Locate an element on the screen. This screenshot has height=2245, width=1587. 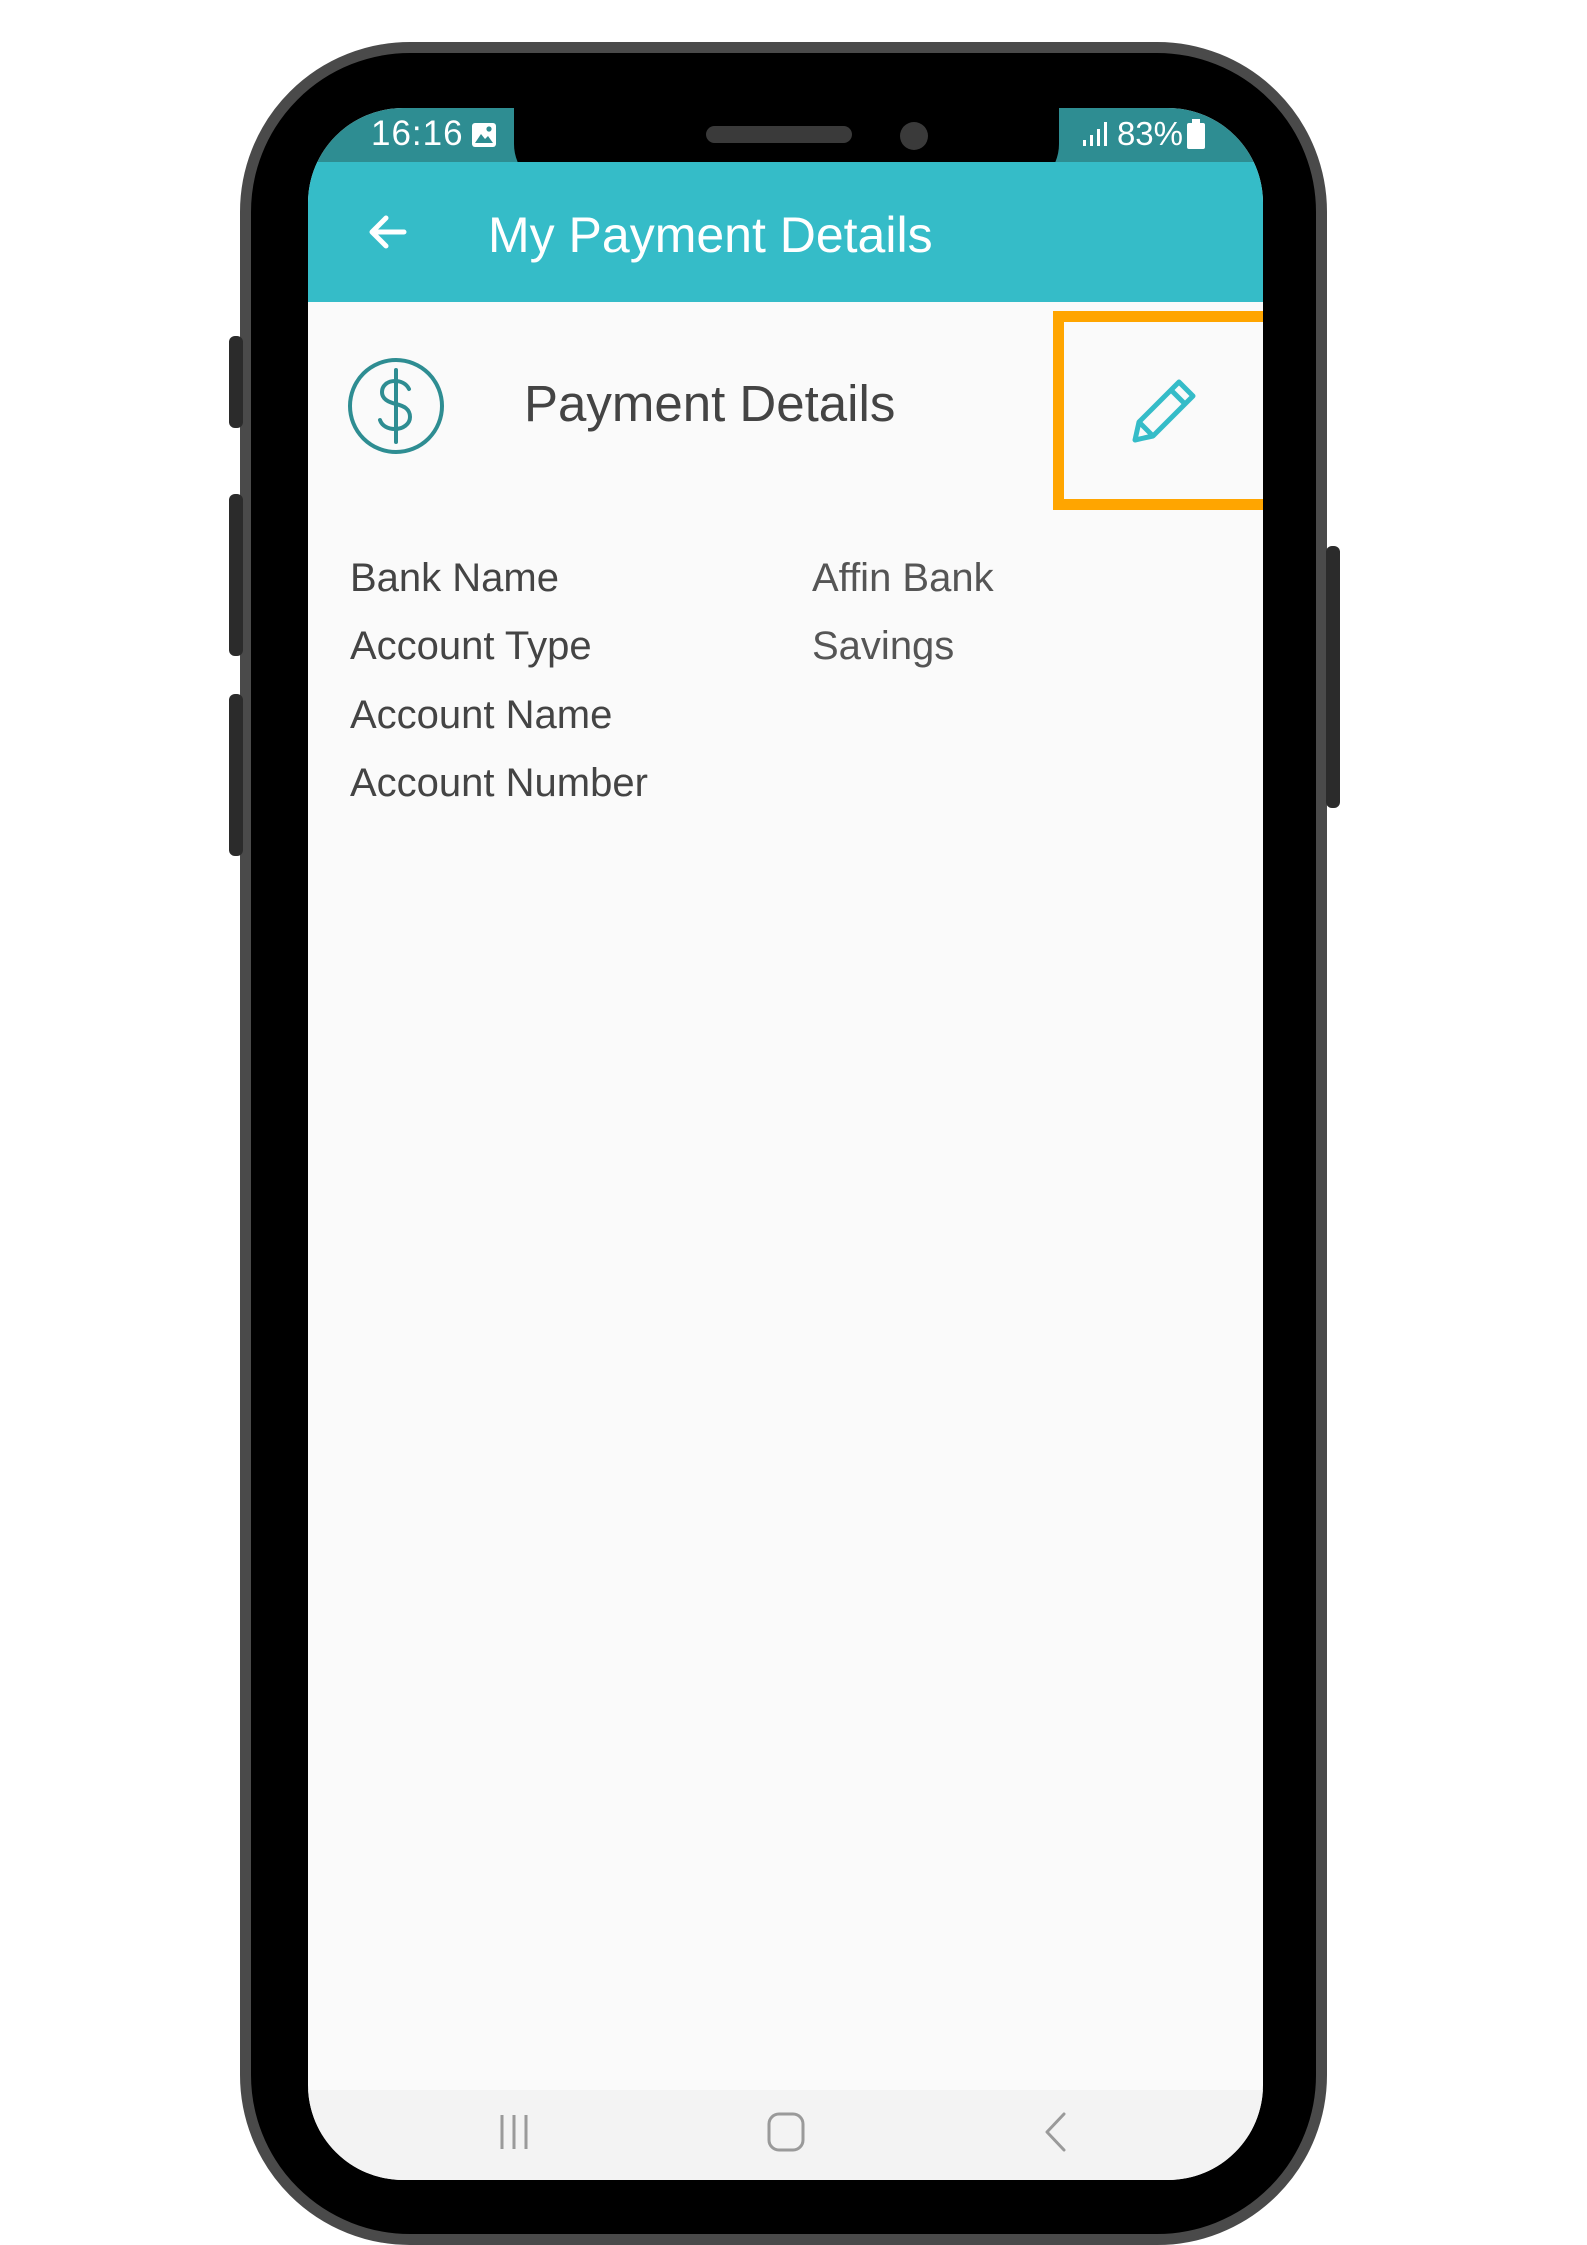
signal-icon is located at coordinates (1094, 134).